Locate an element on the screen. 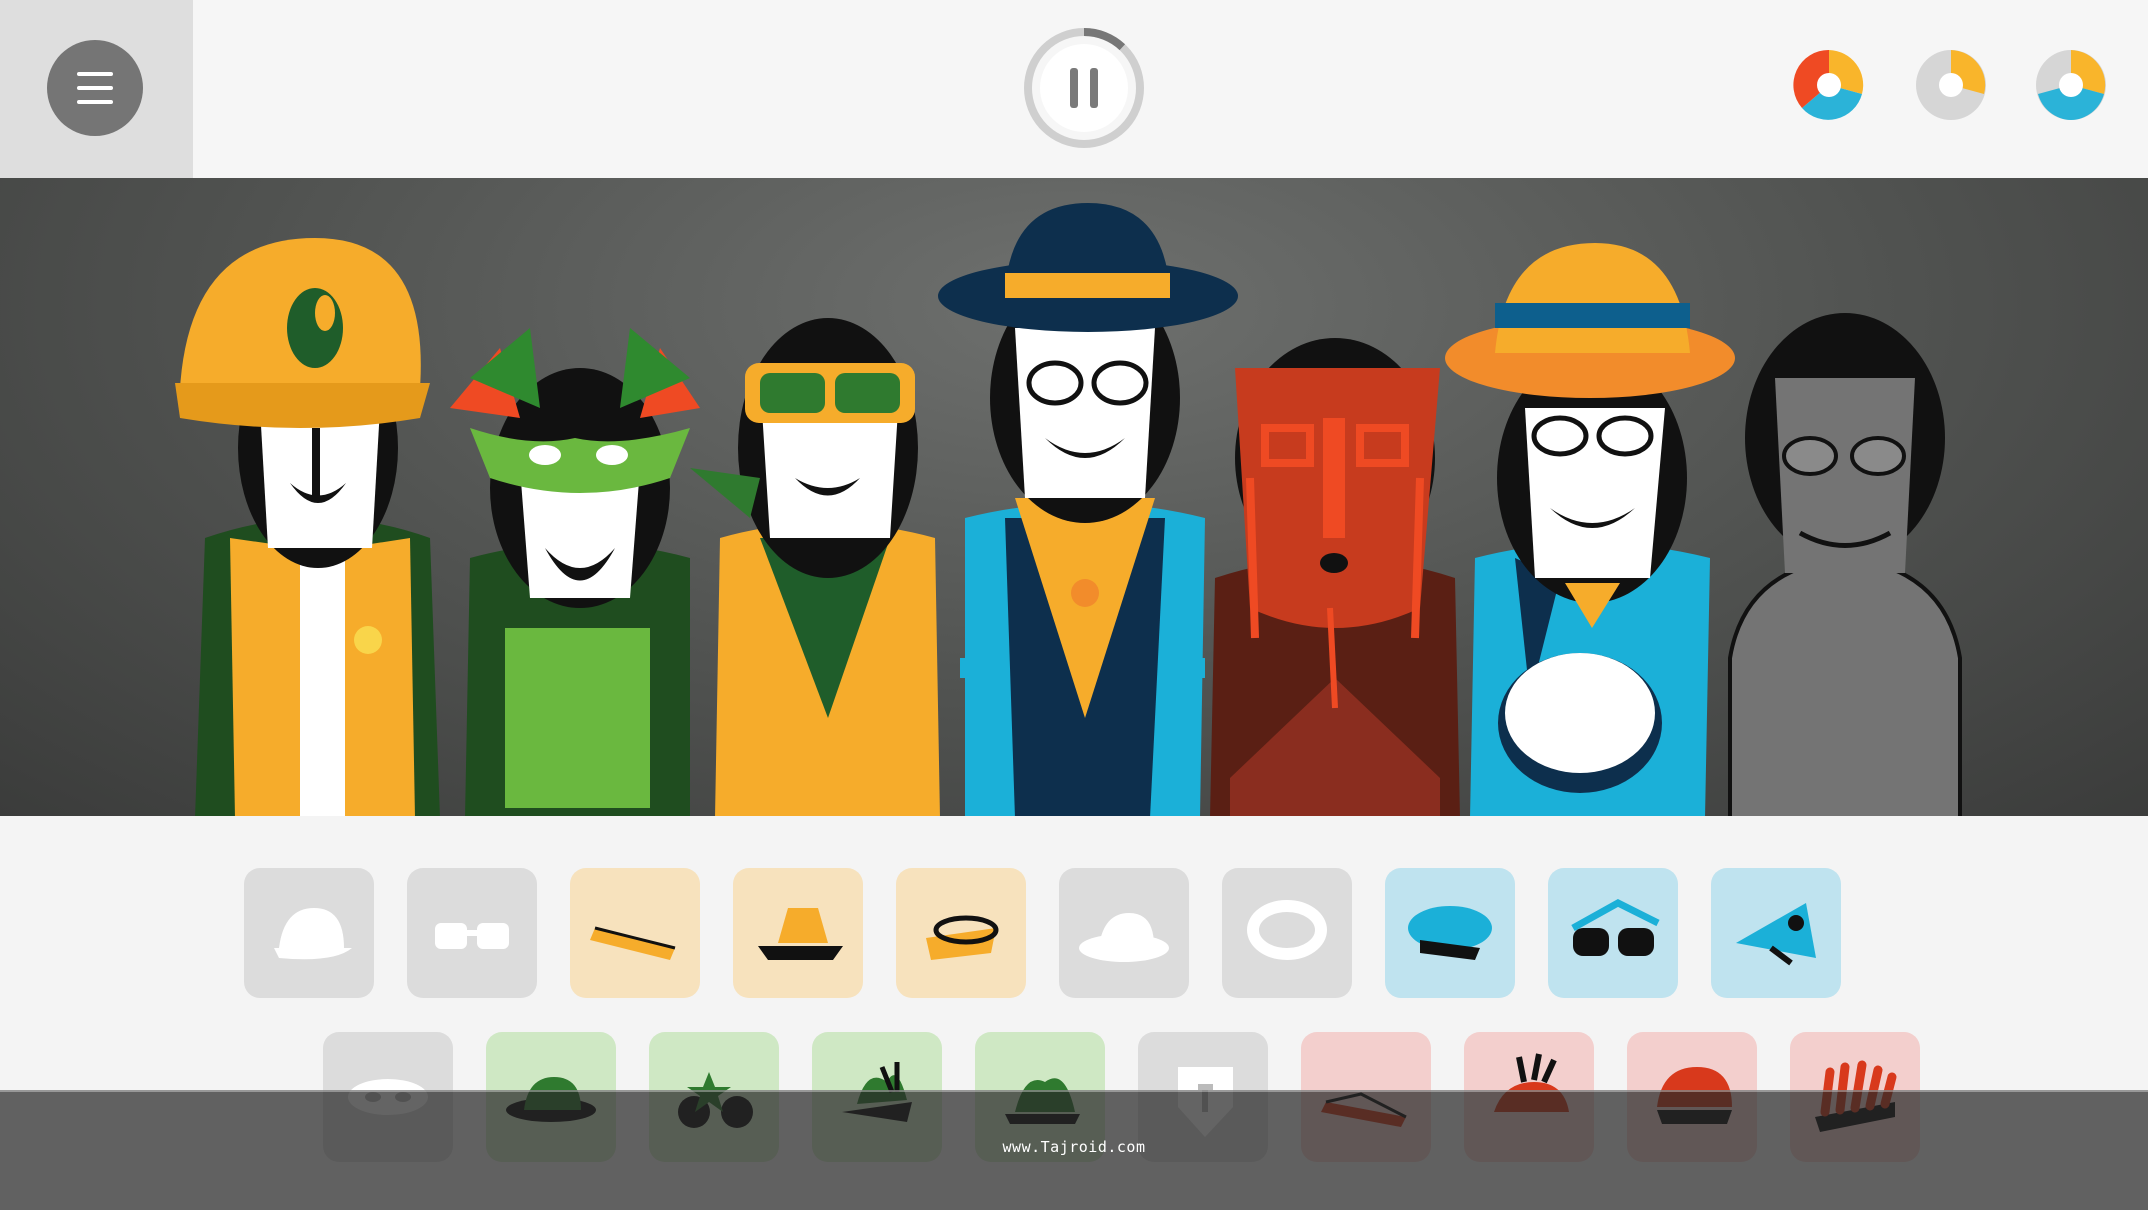 The width and height of the screenshot is (2148, 1210). watermark-text: www.Tajroid.com is located at coordinates (1074, 1147).